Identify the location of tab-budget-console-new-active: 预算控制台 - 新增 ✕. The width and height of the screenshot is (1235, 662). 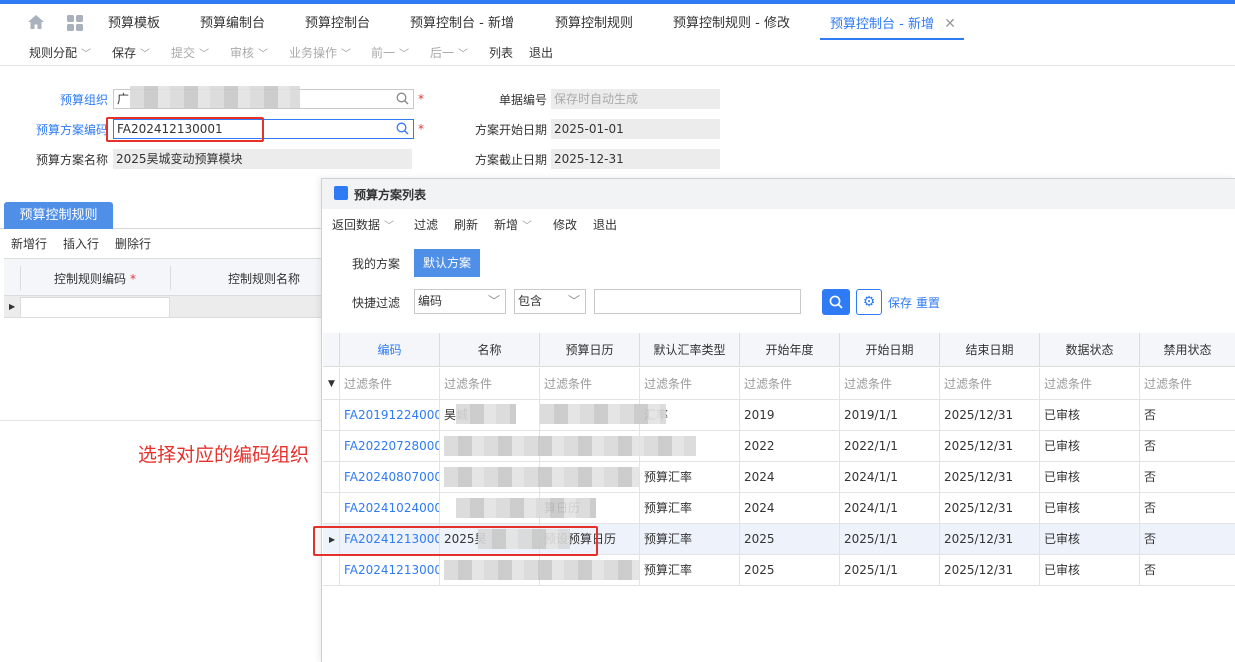
(892, 24).